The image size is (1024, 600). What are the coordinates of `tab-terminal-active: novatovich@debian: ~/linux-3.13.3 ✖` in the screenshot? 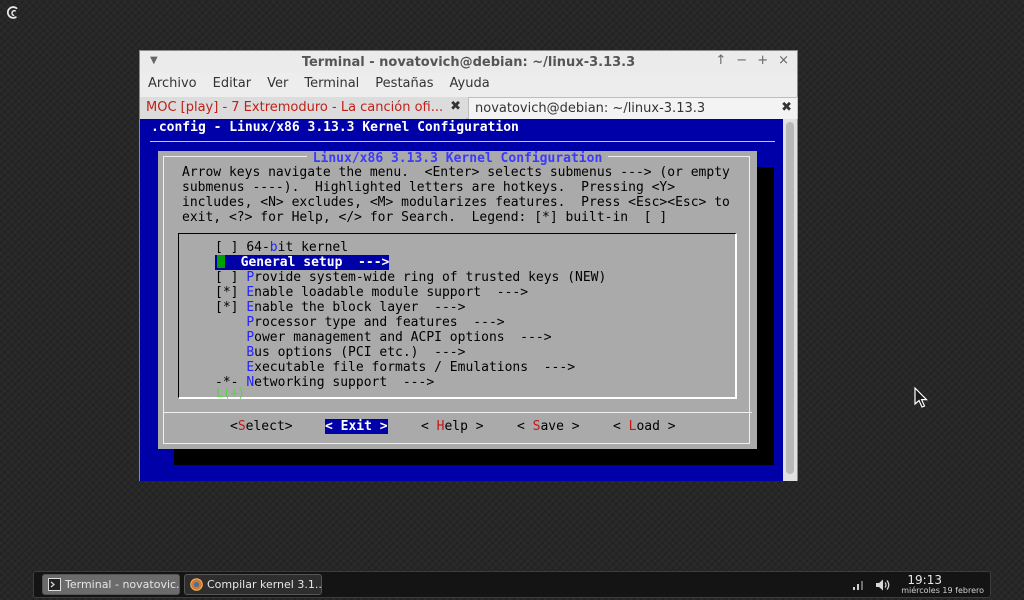 It's located at (633, 108).